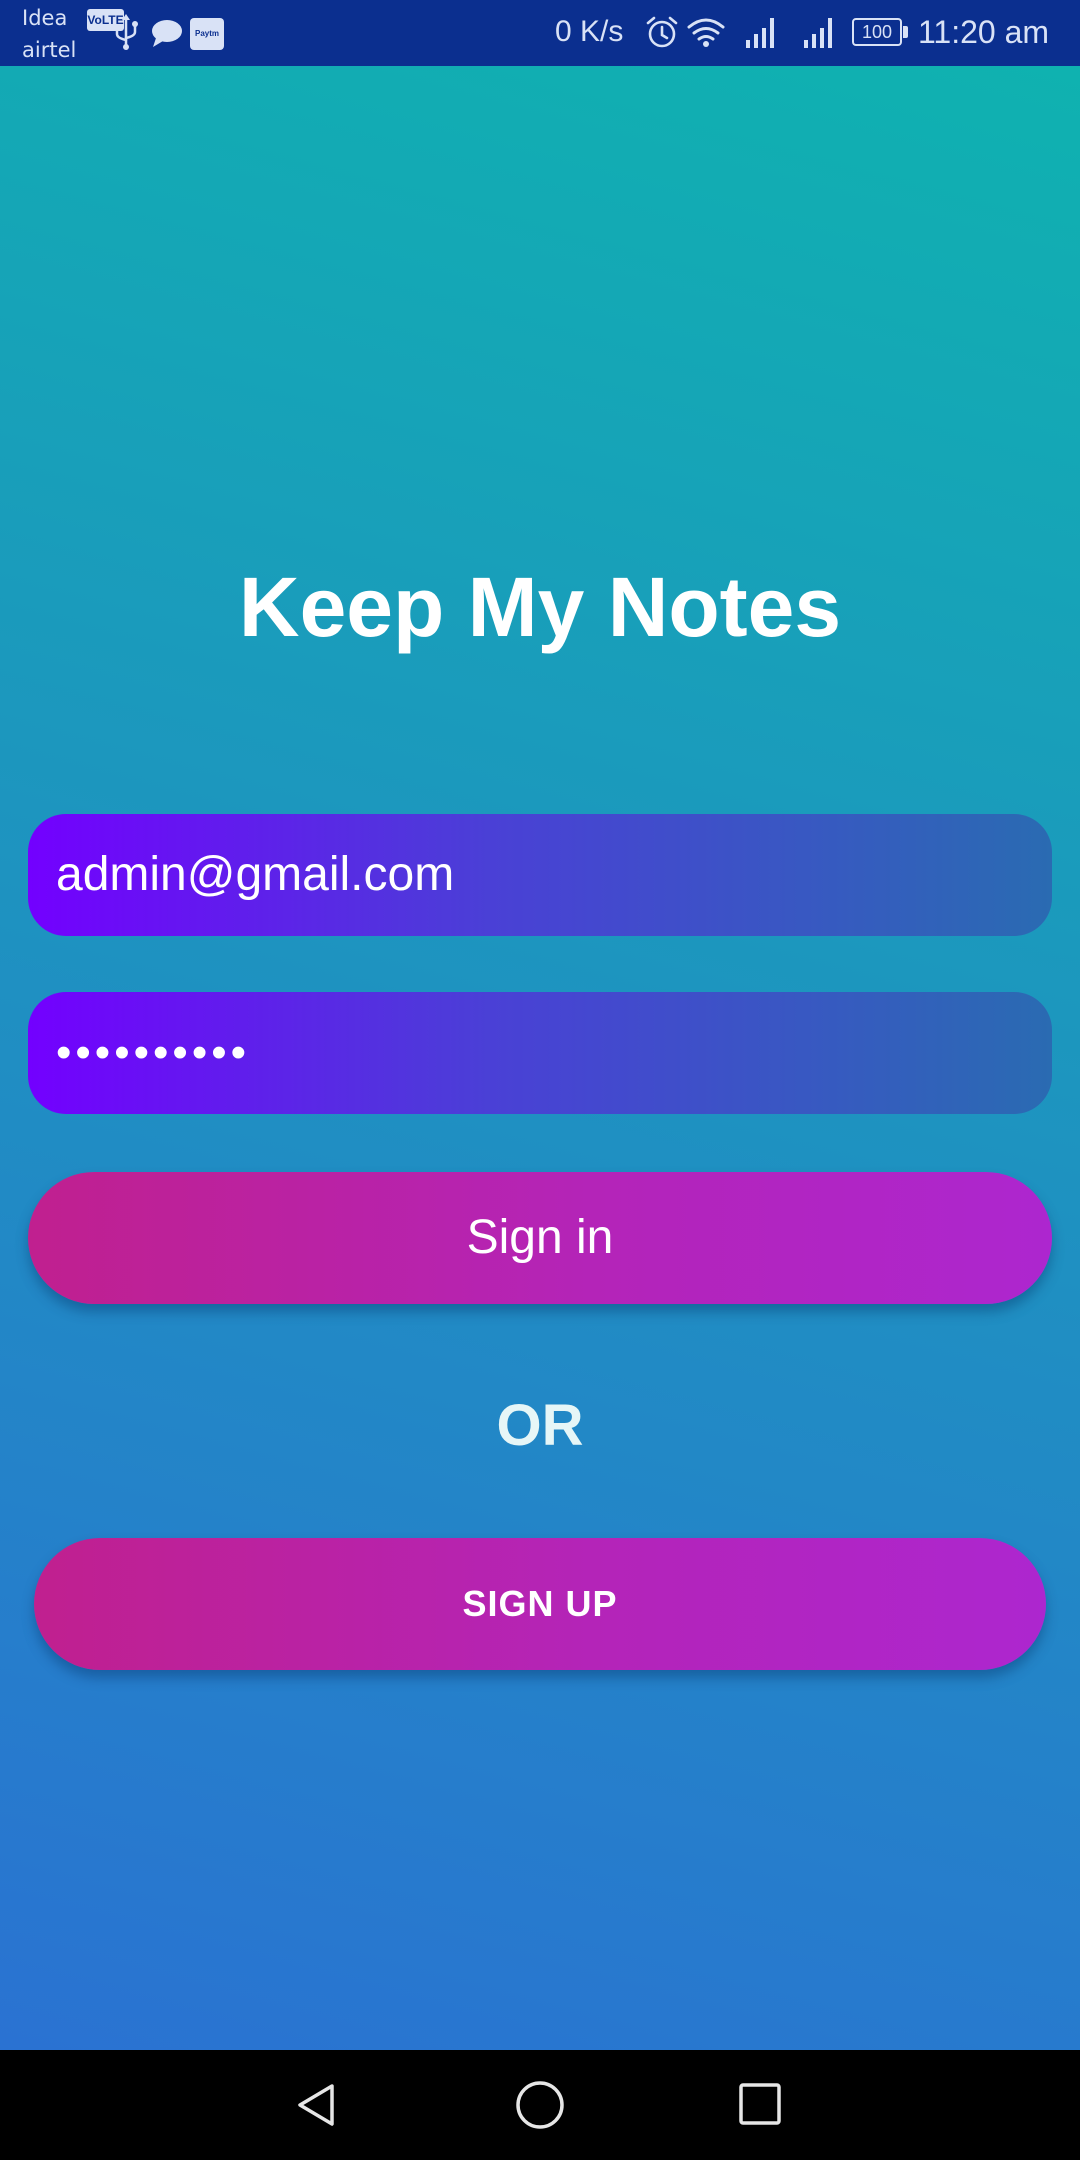 Image resolution: width=1080 pixels, height=2160 pixels. Describe the element at coordinates (540, 875) in the screenshot. I see `email-field: admin@gmail.com` at that location.